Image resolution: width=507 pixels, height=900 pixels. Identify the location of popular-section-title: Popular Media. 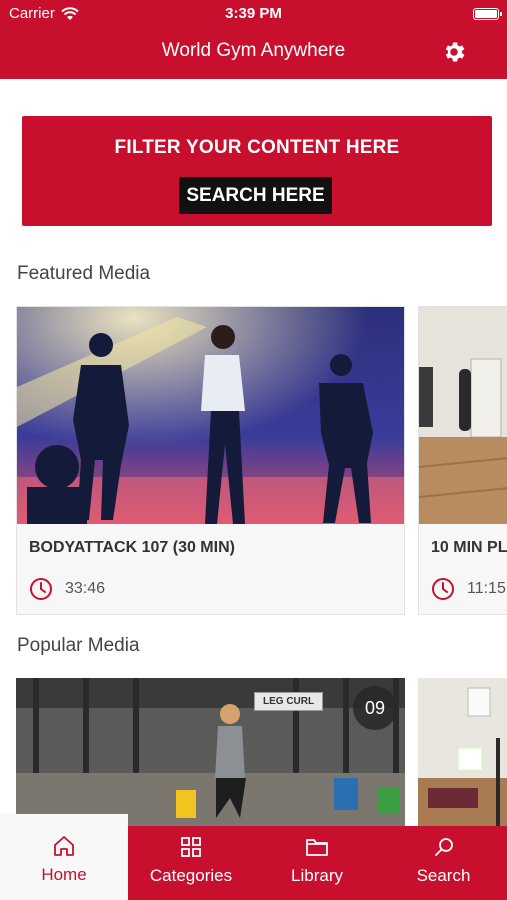
(78, 645).